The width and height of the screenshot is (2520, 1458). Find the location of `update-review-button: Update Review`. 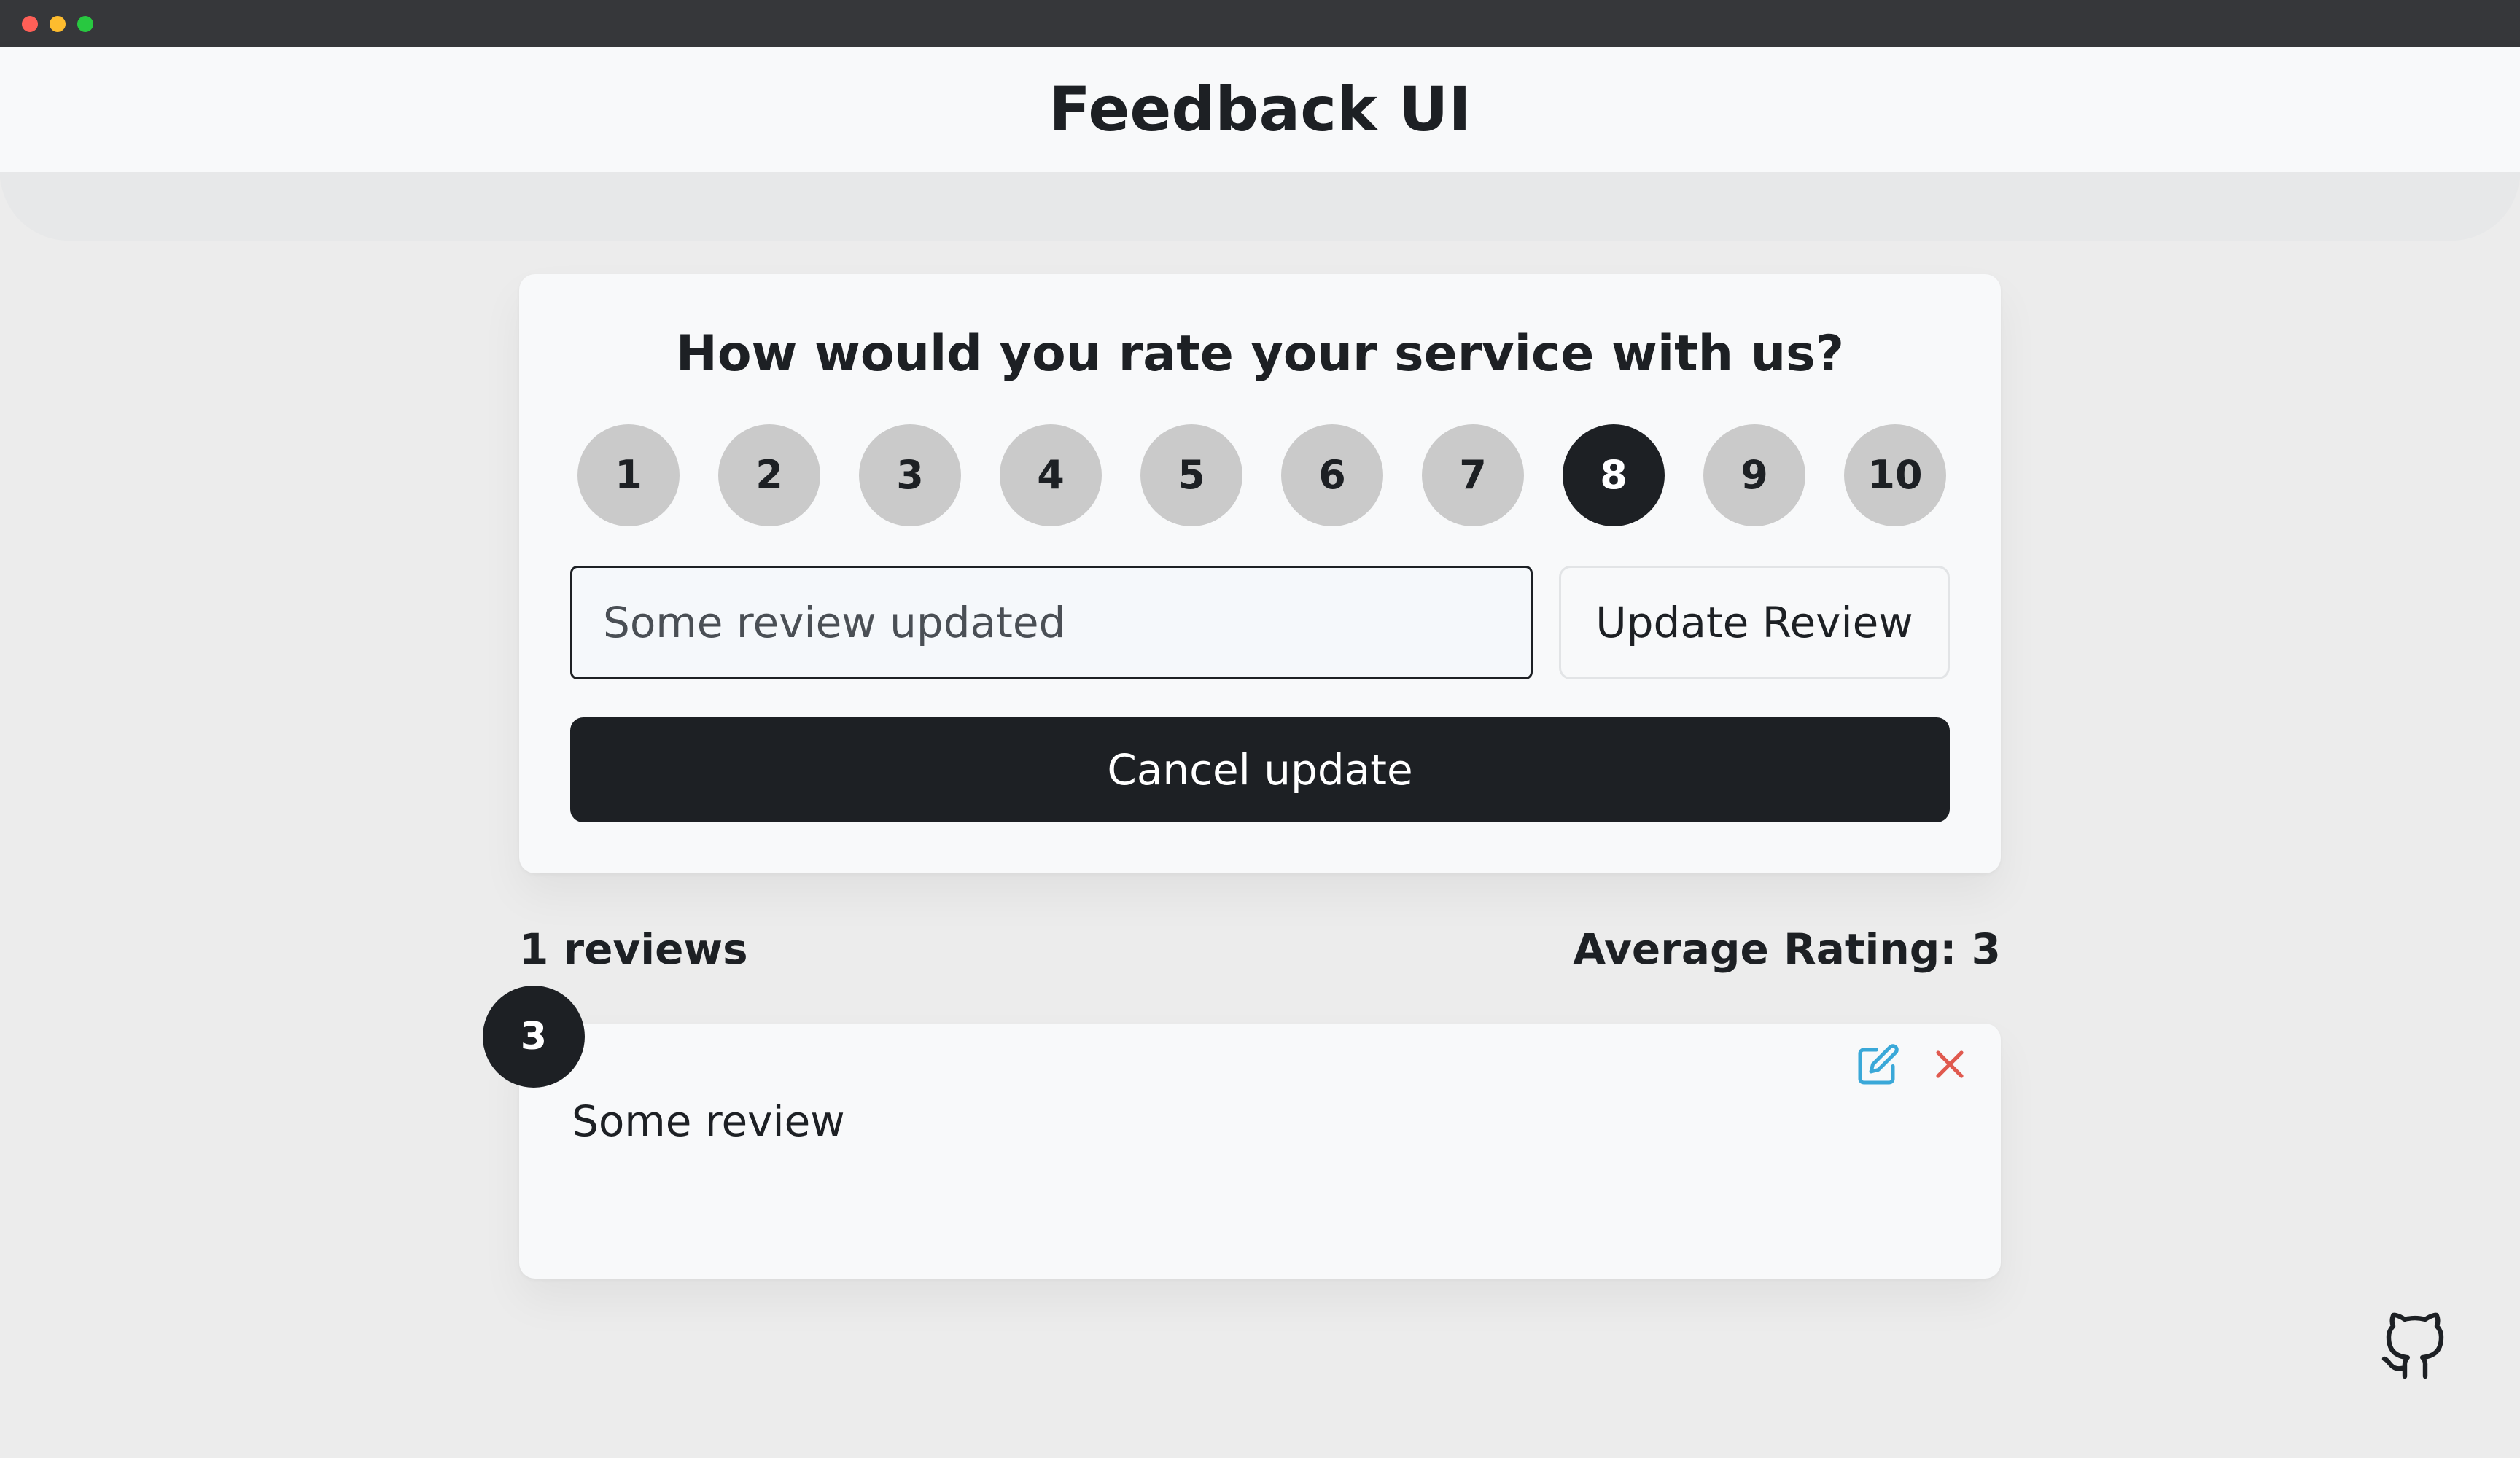

update-review-button: Update Review is located at coordinates (1754, 622).